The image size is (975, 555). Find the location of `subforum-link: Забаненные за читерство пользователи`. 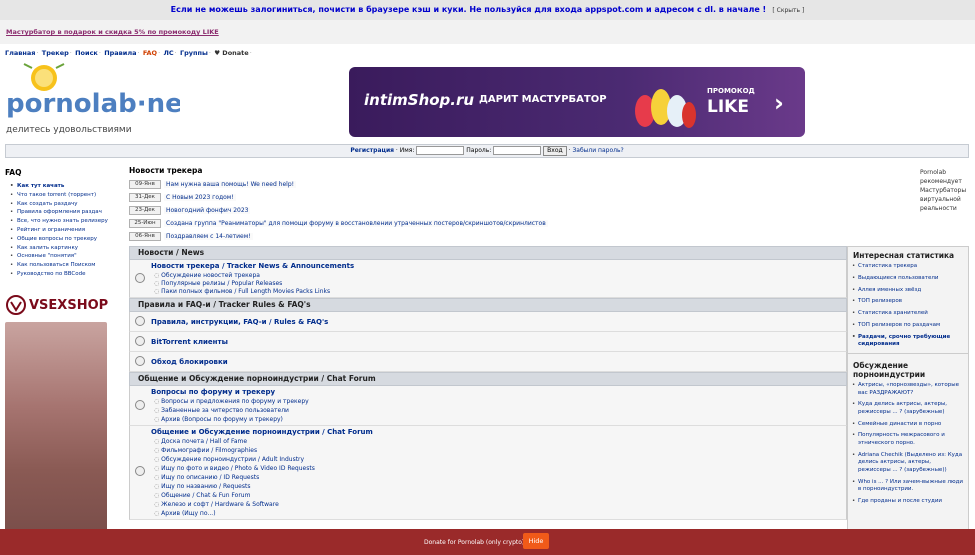

subforum-link: Забаненные за читерство пользователи is located at coordinates (221, 410).